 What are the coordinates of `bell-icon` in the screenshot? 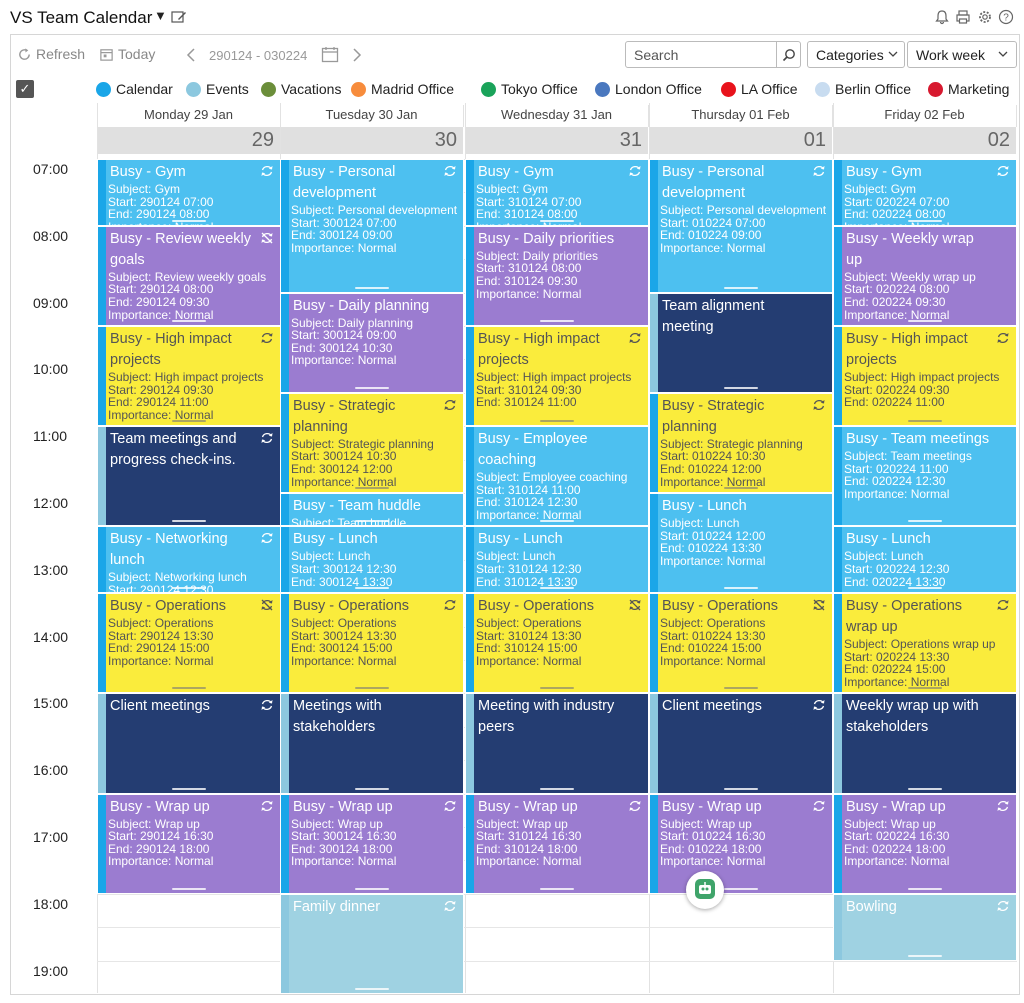 It's located at (942, 17).